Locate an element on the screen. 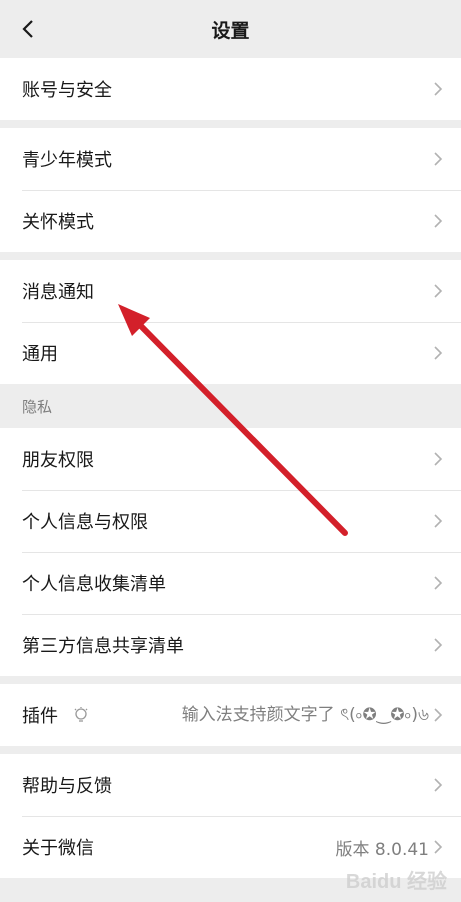 The image size is (461, 902). general-group: 消息通知 通用 is located at coordinates (230, 322).